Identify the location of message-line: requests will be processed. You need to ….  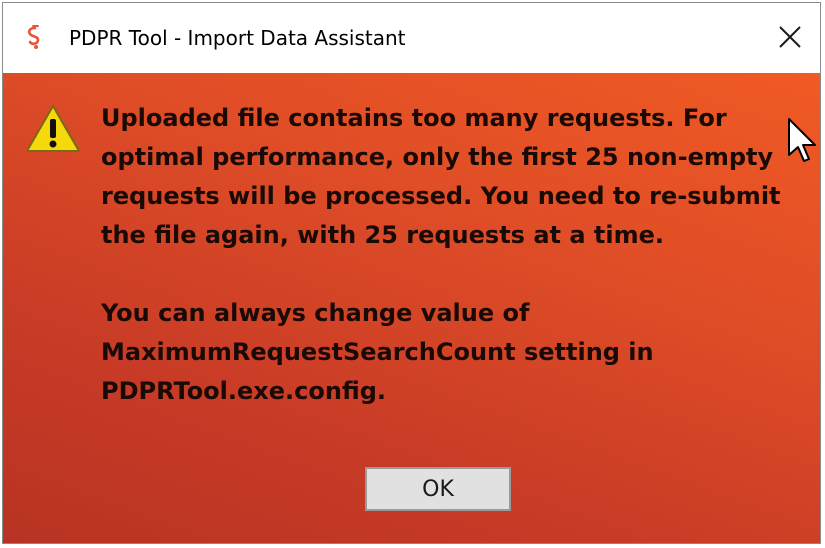
(441, 196).